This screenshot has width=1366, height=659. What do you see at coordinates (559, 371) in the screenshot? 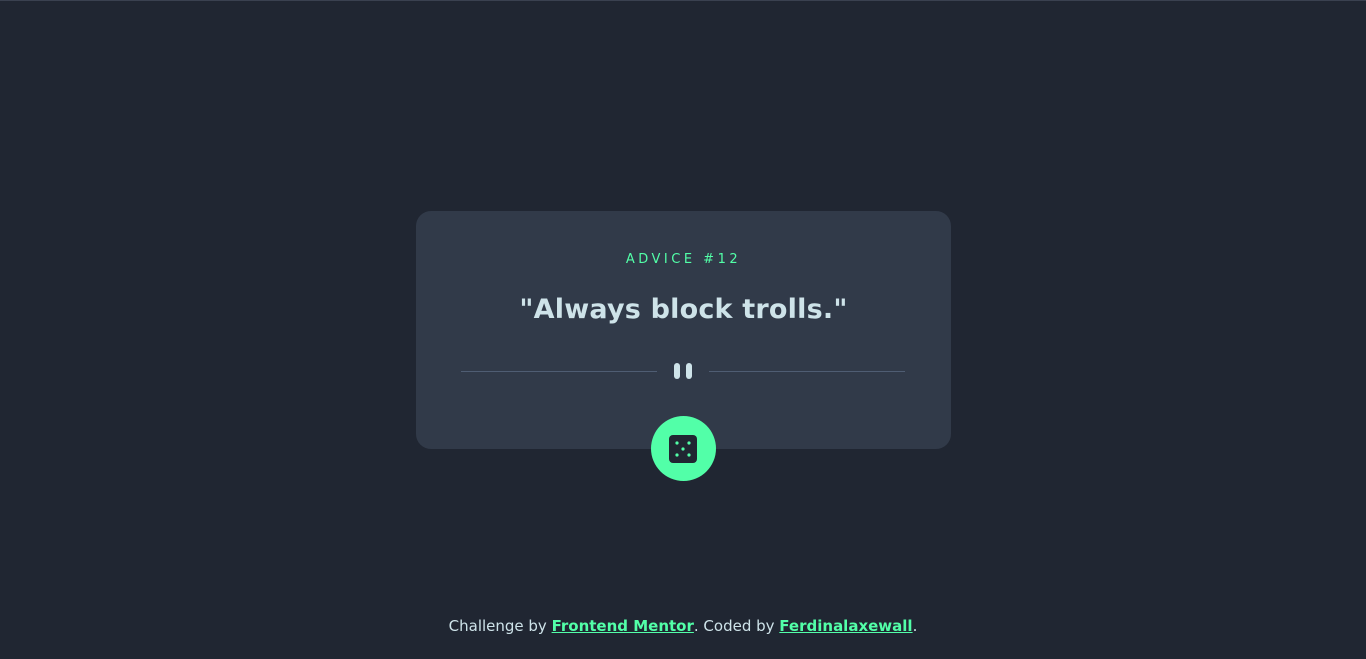
I see `divider-line-left` at bounding box center [559, 371].